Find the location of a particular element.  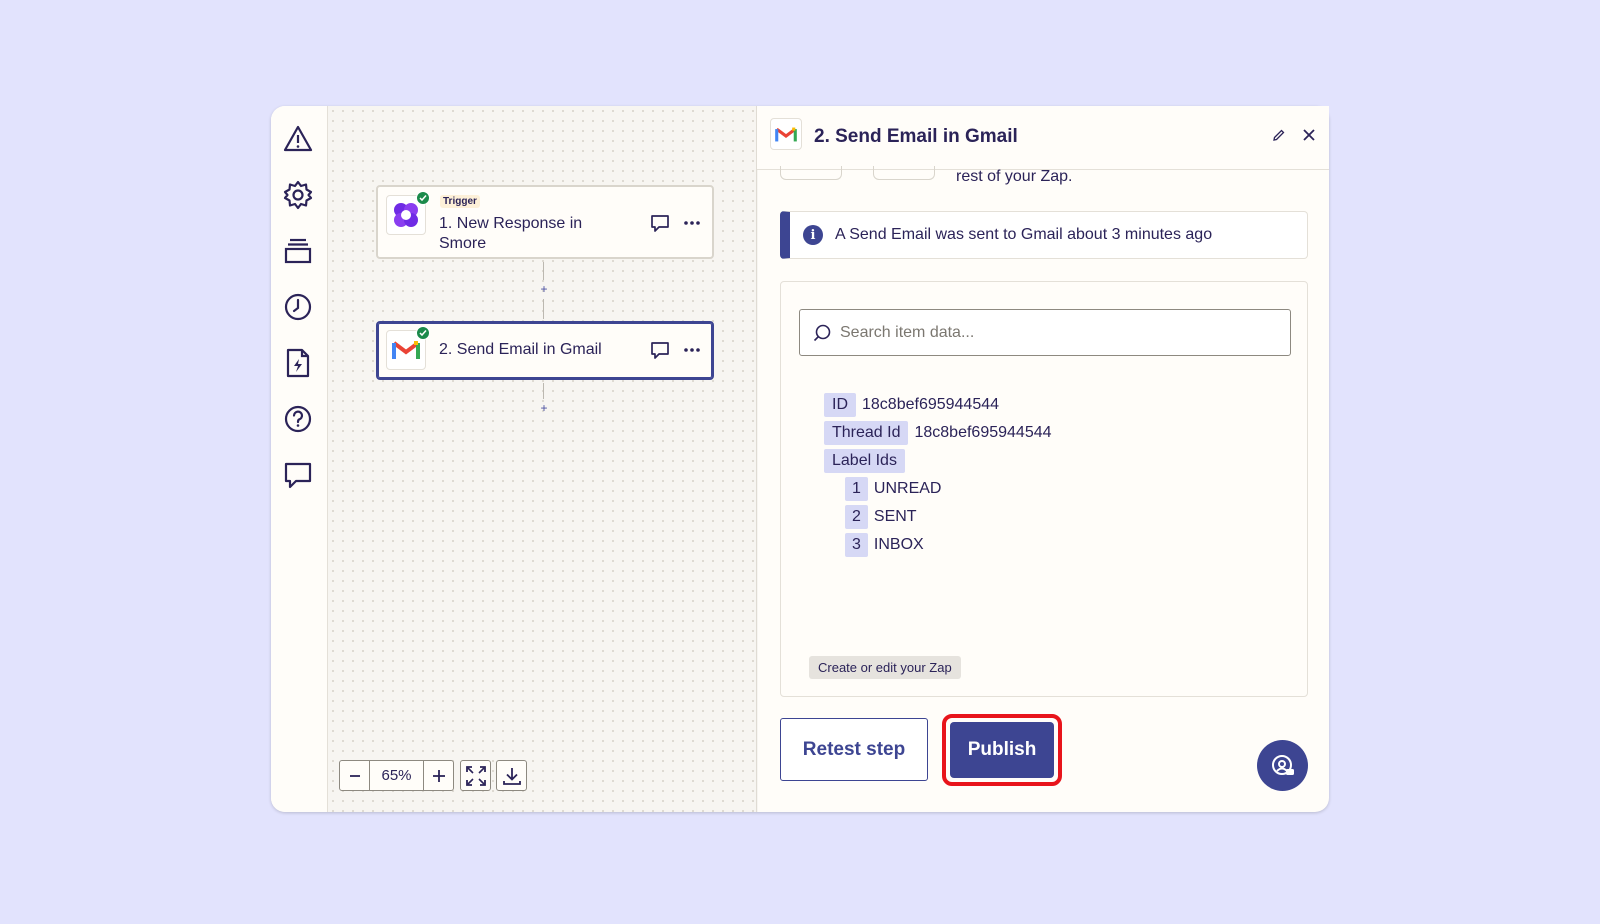

field-row-label-ids: Label Ids is located at coordinates (864, 461).